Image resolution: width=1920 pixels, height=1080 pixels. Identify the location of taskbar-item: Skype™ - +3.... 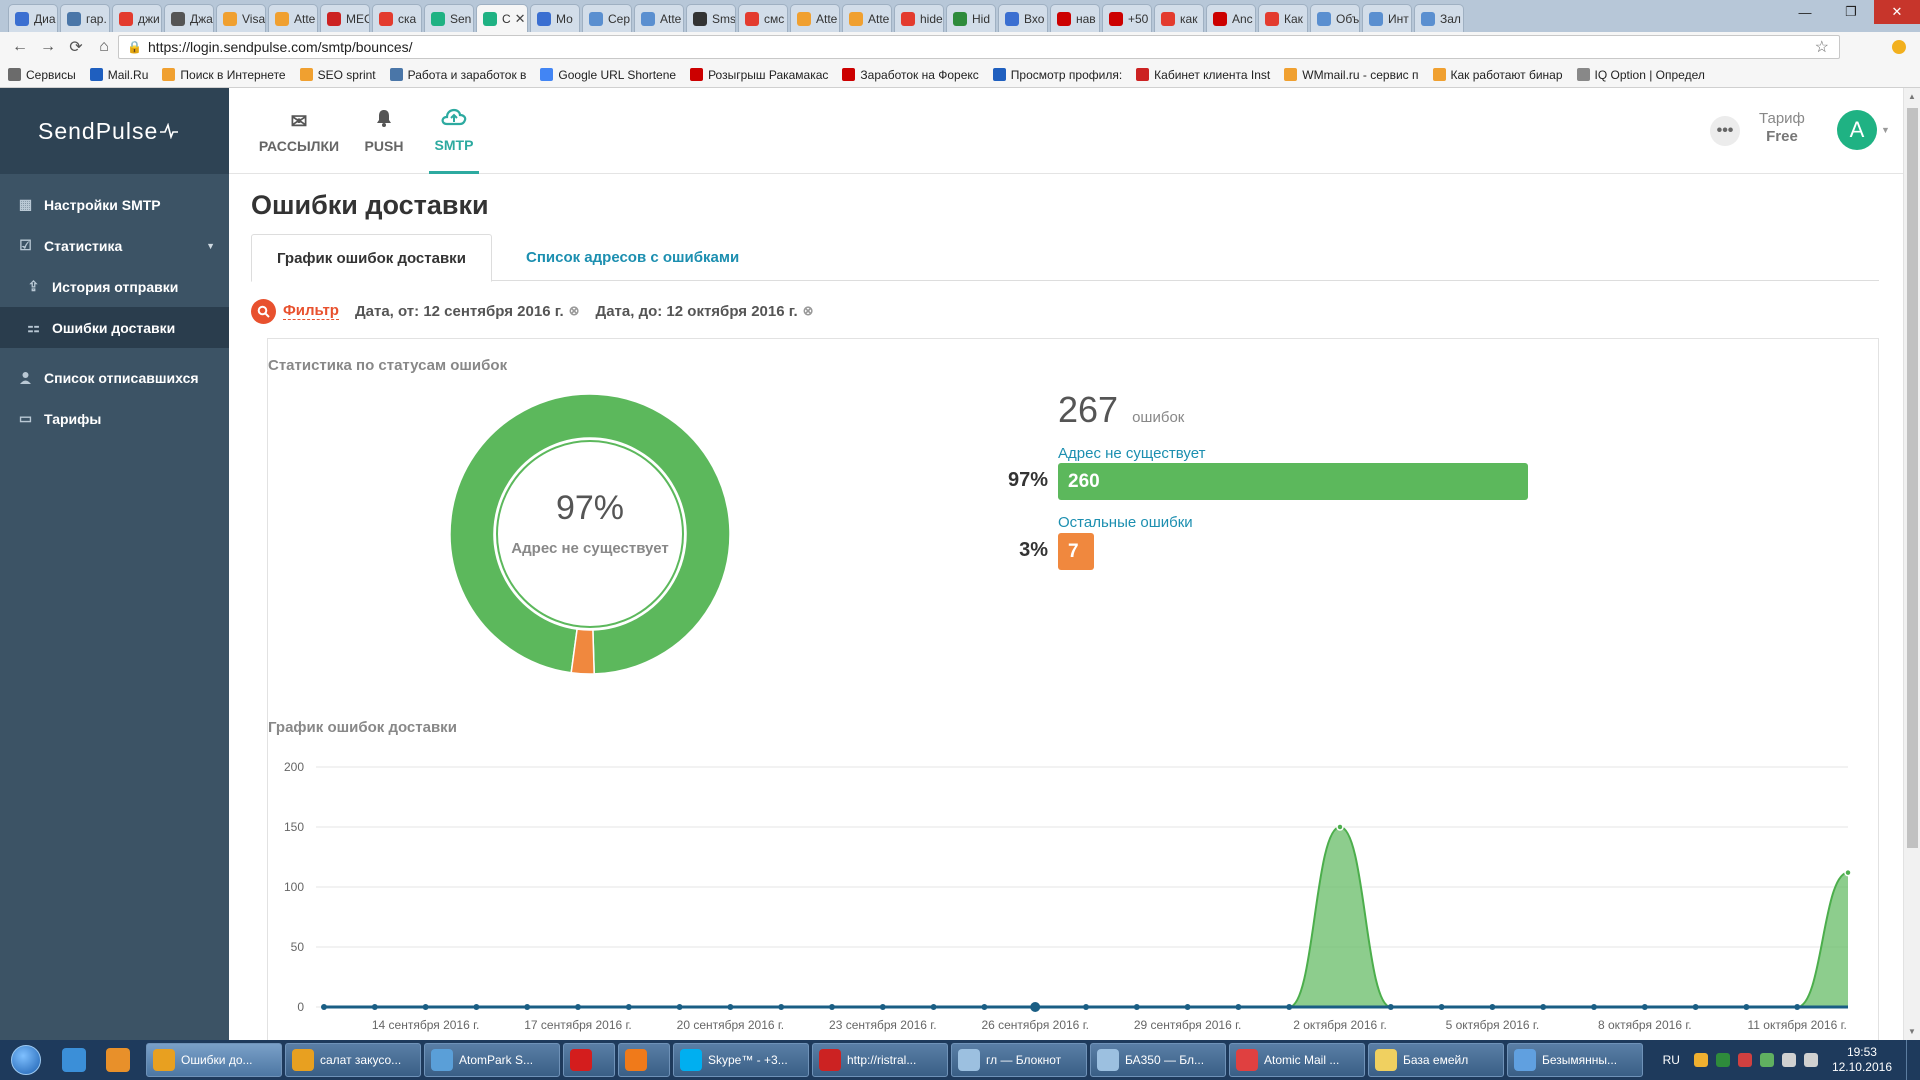
(741, 1060).